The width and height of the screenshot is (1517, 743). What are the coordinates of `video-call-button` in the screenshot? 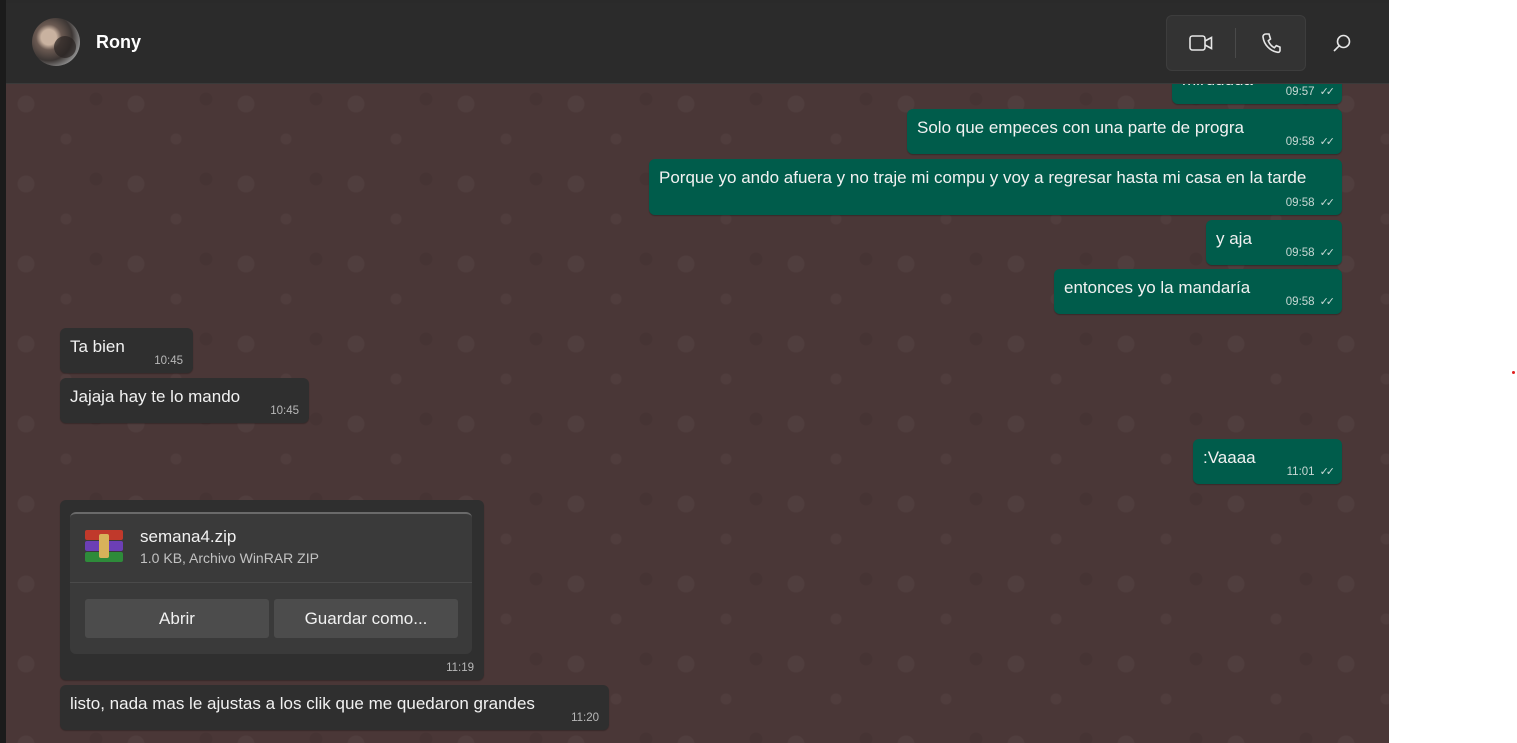 It's located at (1201, 43).